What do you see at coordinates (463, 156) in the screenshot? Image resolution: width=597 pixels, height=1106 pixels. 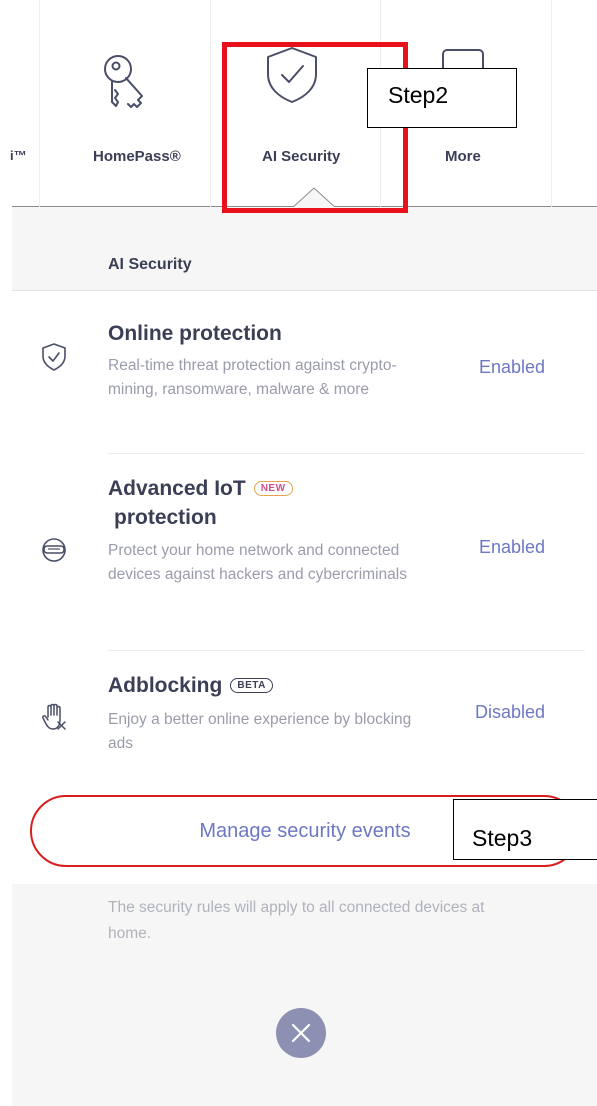 I see `tab-label: More` at bounding box center [463, 156].